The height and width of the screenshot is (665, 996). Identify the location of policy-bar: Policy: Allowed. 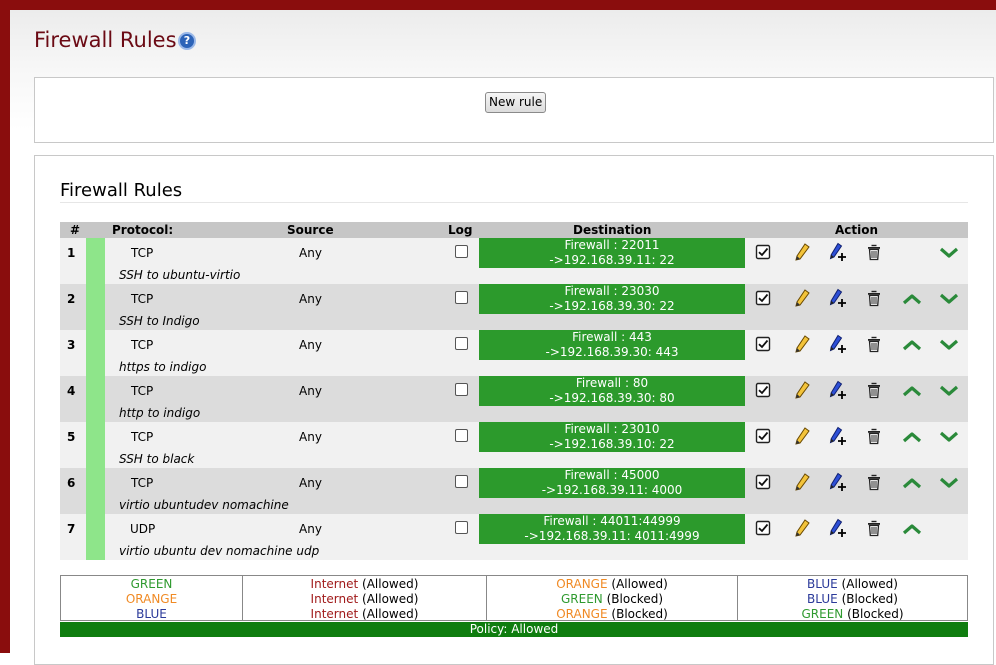
(514, 629).